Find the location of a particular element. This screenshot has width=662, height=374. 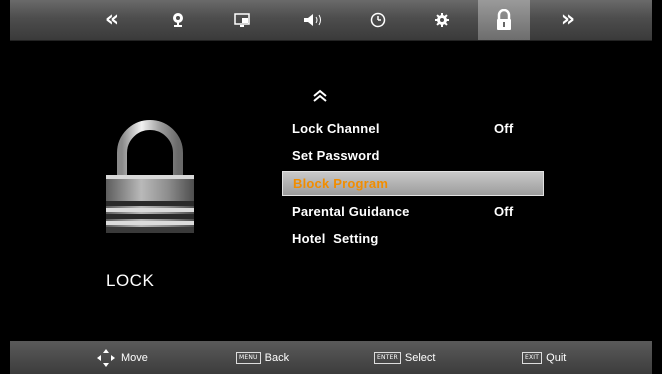

menu-item-hotel-setting: Hotel Setting is located at coordinates (414, 238).